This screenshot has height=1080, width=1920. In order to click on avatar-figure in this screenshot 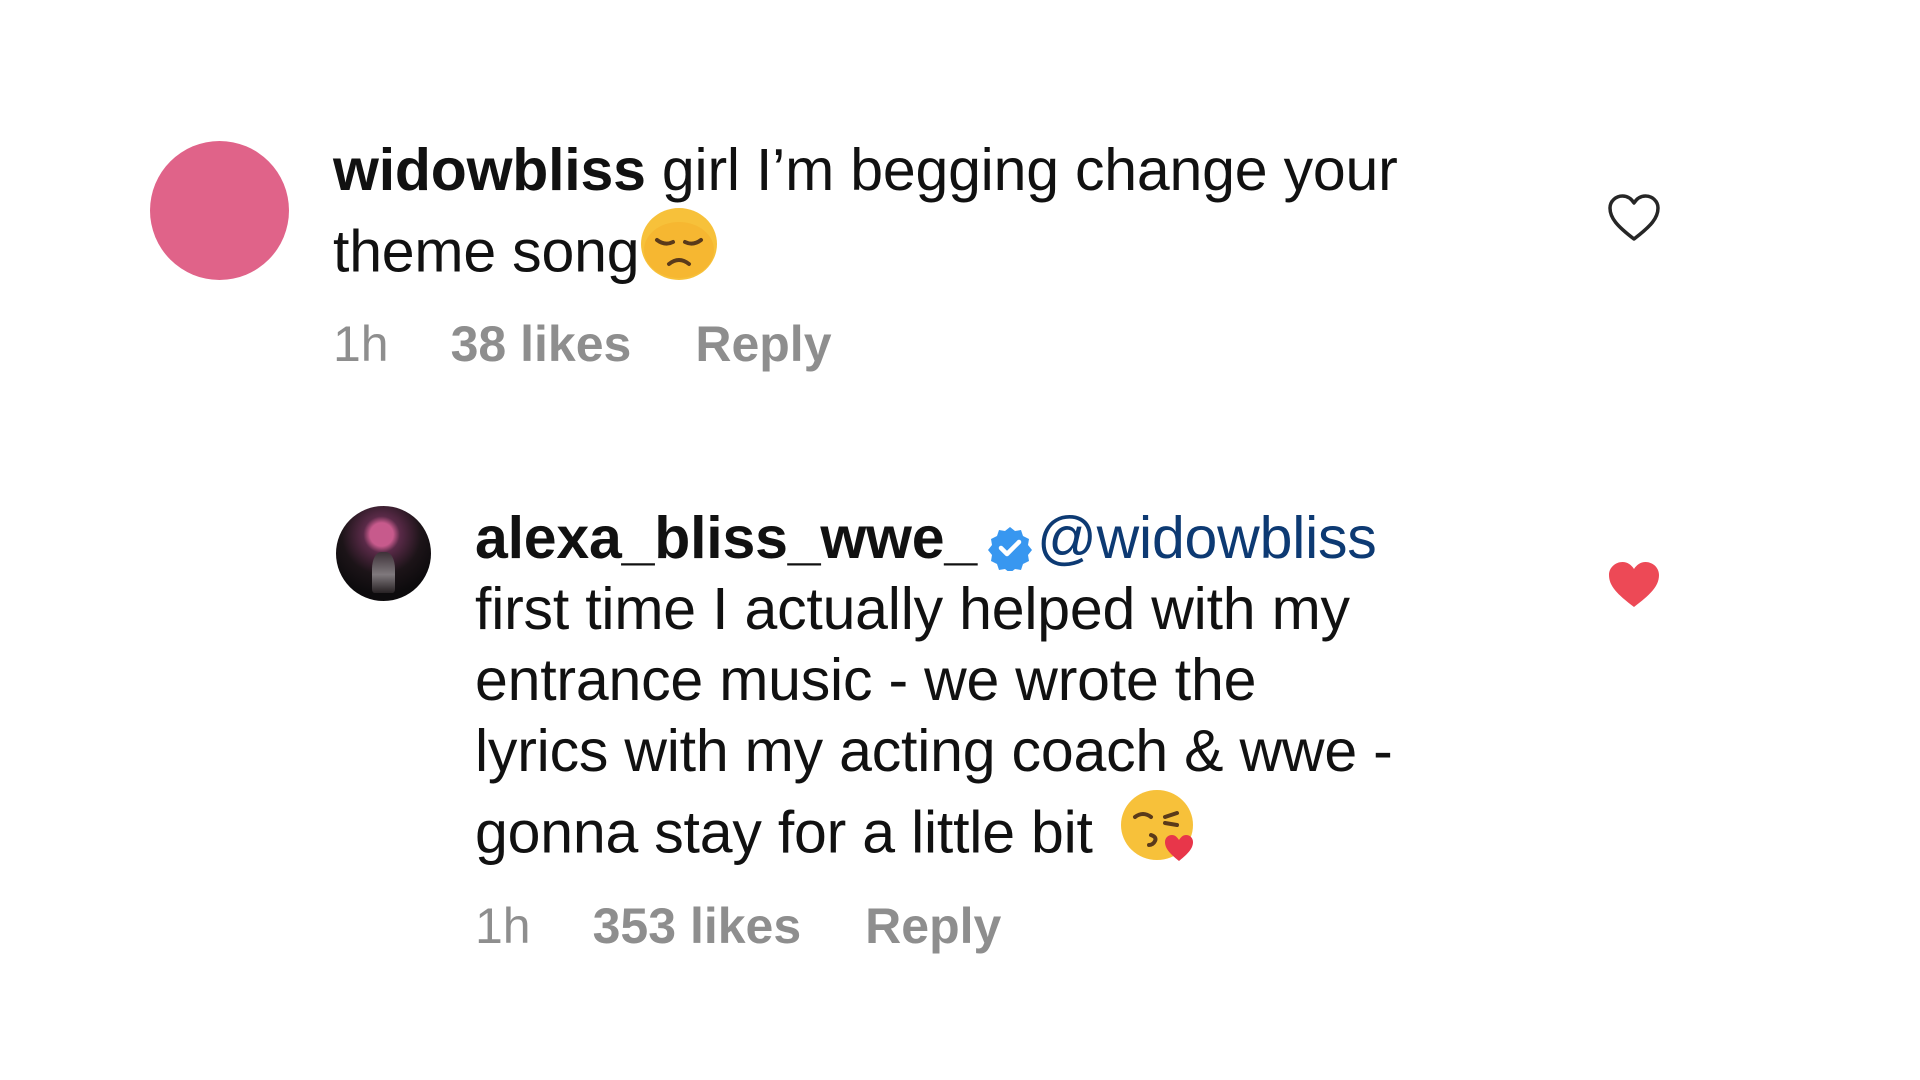, I will do `click(383, 572)`.